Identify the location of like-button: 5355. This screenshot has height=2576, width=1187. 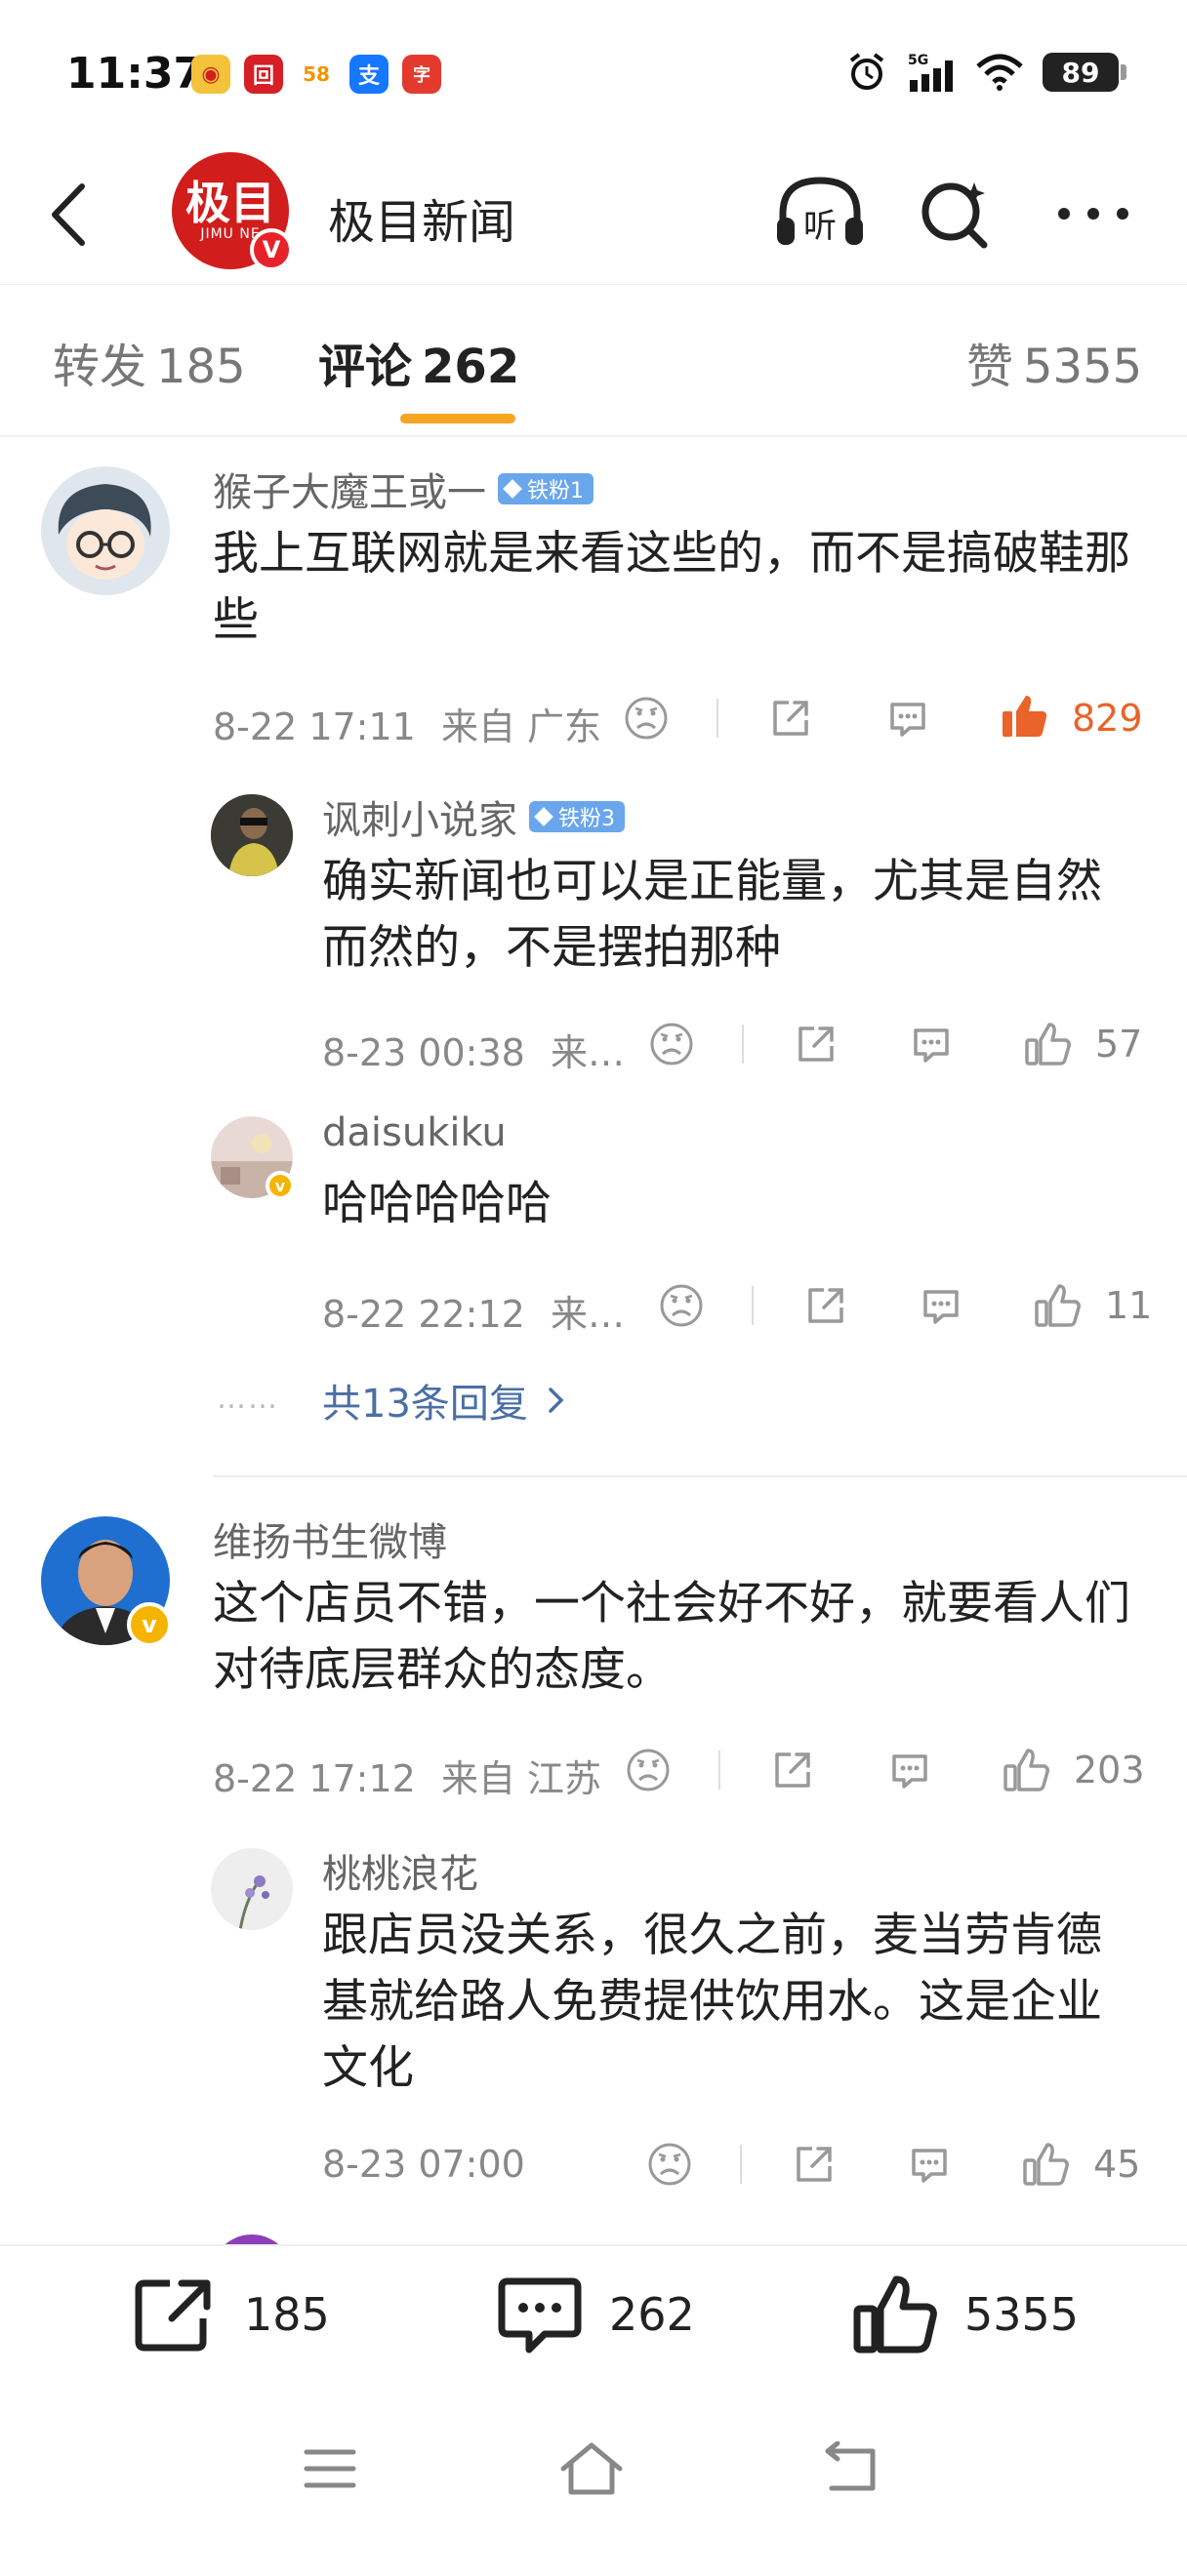
(965, 2314).